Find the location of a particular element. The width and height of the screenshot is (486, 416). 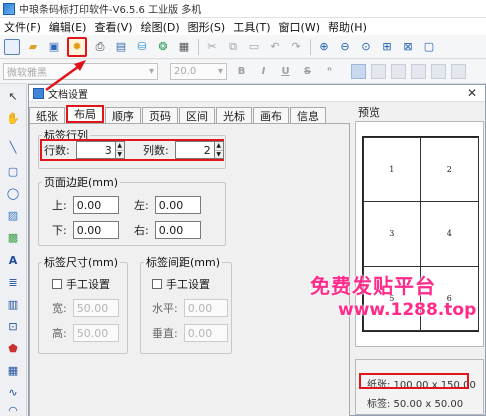

picture-tool-icon: ▩ is located at coordinates (13, 237).